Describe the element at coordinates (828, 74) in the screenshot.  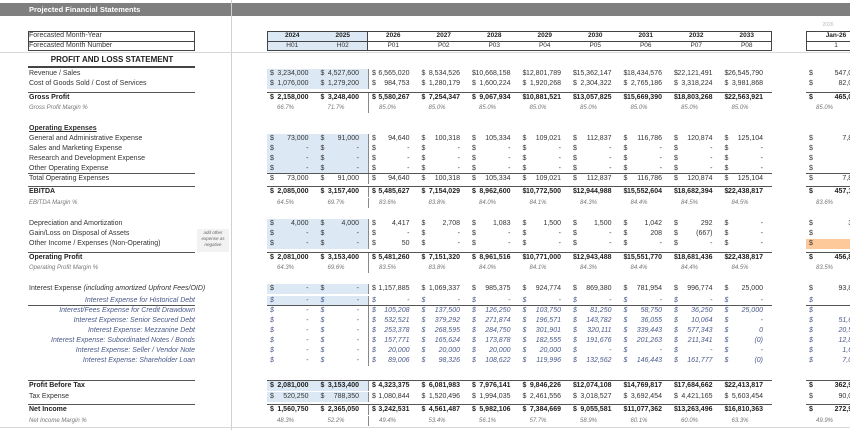
I see `value-cell: $547,08` at that location.